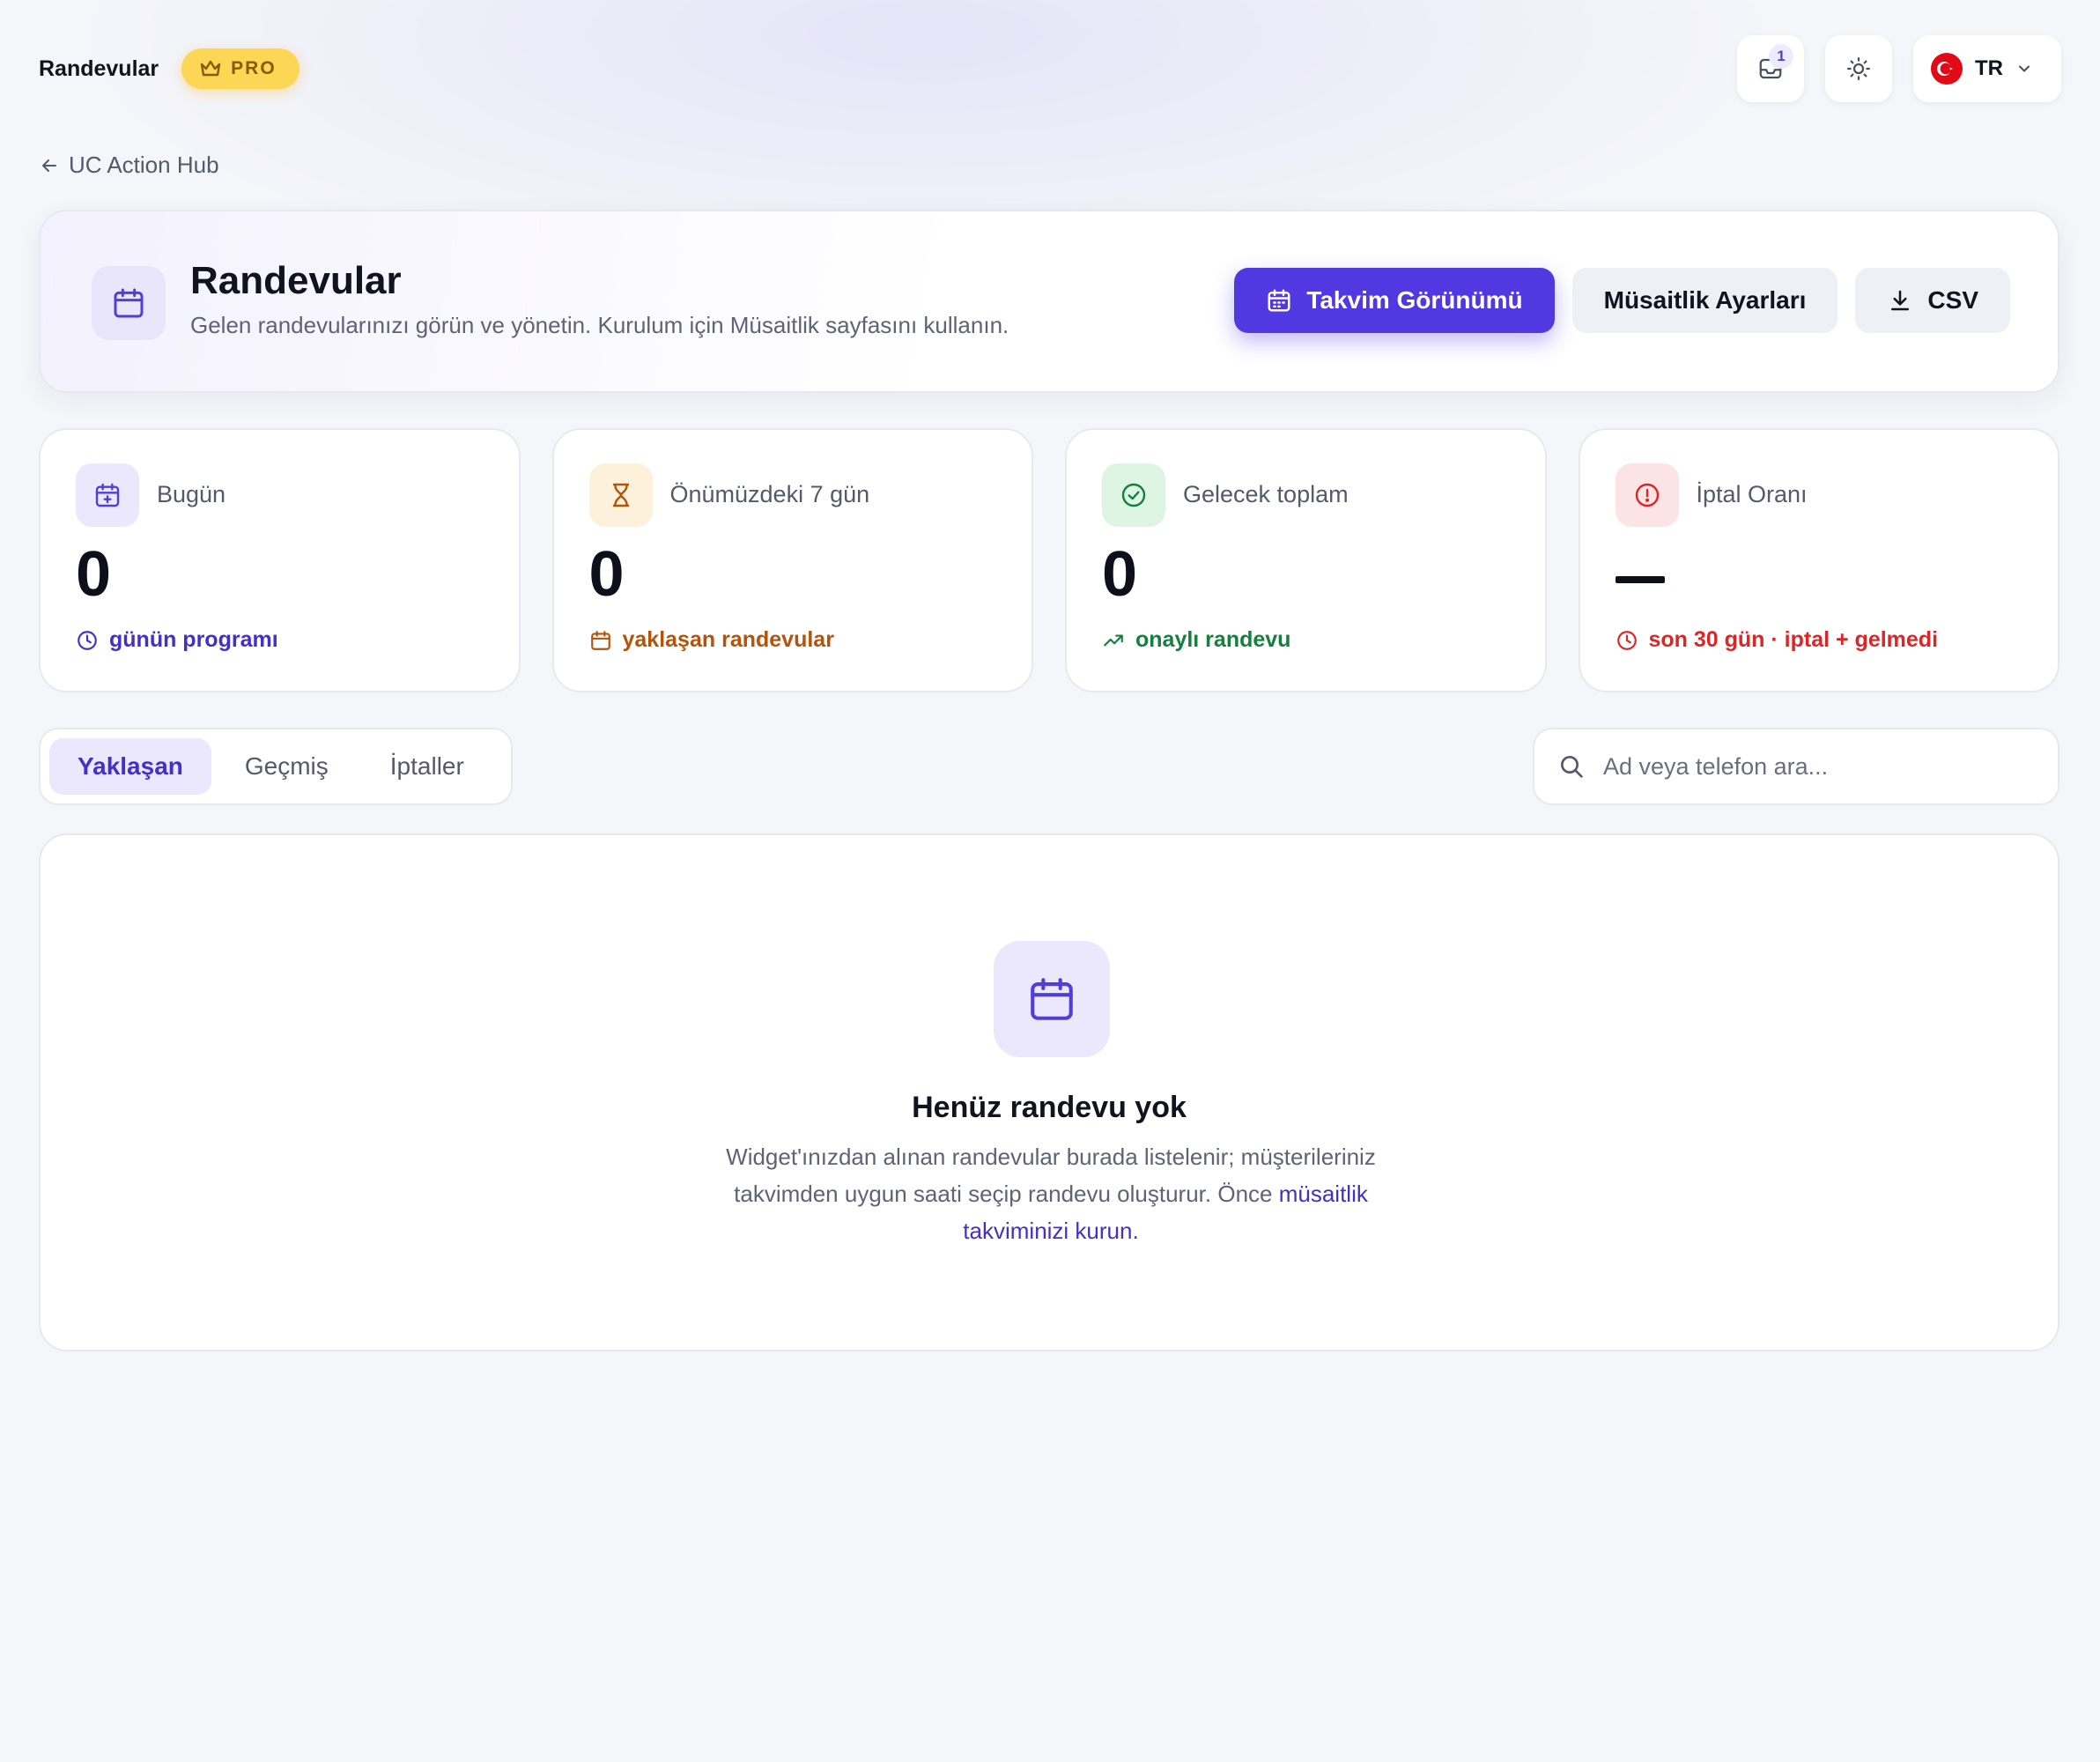 This screenshot has width=2100, height=1762. I want to click on availability-settings-label: Müsaitlik Ayarları, so click(1705, 300).